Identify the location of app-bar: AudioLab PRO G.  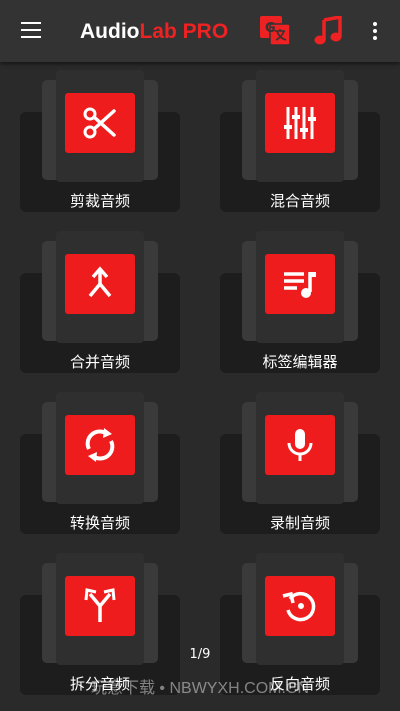
(200, 31).